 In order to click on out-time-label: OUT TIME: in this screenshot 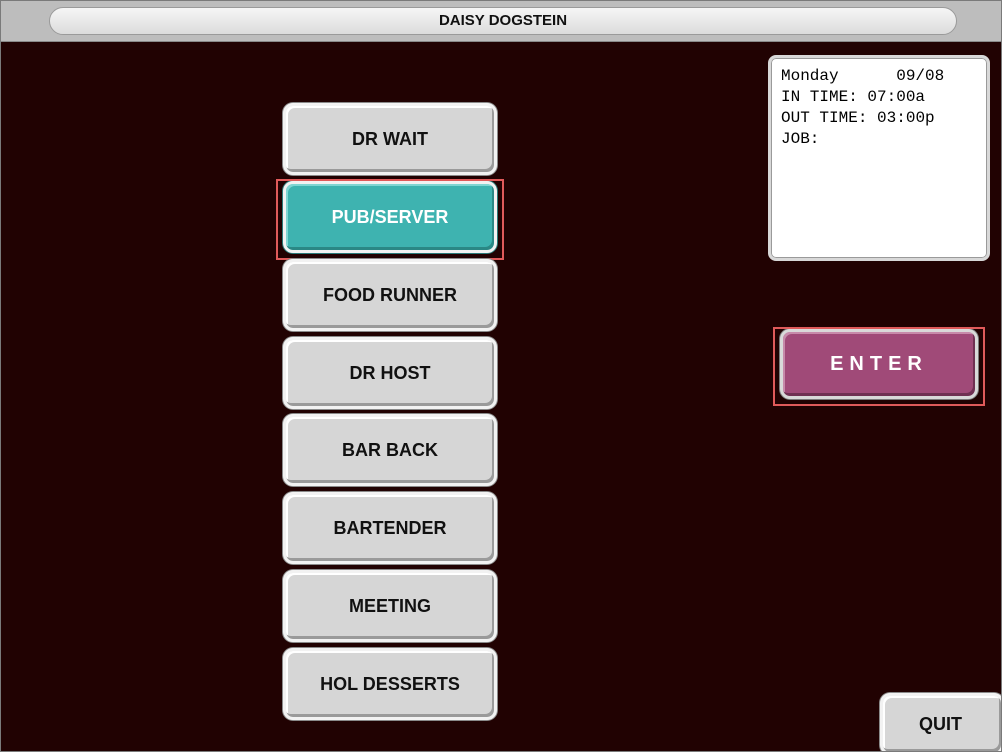, I will do `click(824, 118)`.